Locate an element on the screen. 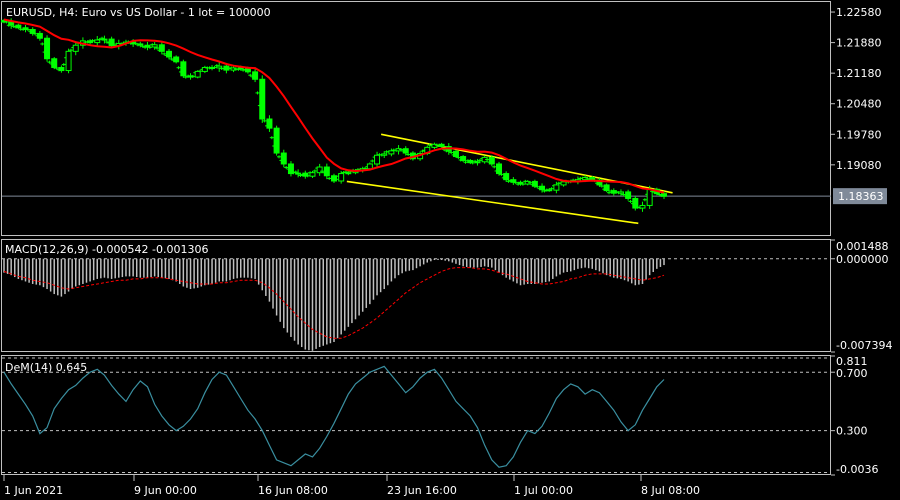 Image resolution: width=900 pixels, height=500 pixels. dem-tick-label: -0.0036 is located at coordinates (857, 469).